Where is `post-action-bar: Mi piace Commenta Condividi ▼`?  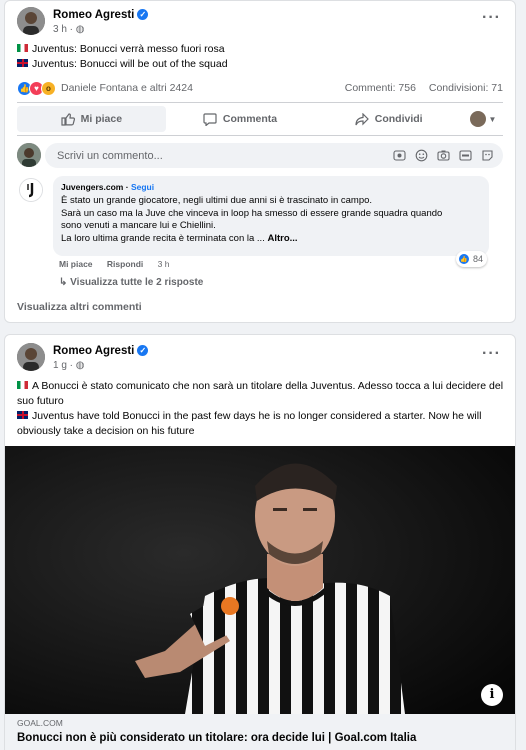
post-action-bar: Mi piace Commenta Condividi ▼ is located at coordinates (260, 119).